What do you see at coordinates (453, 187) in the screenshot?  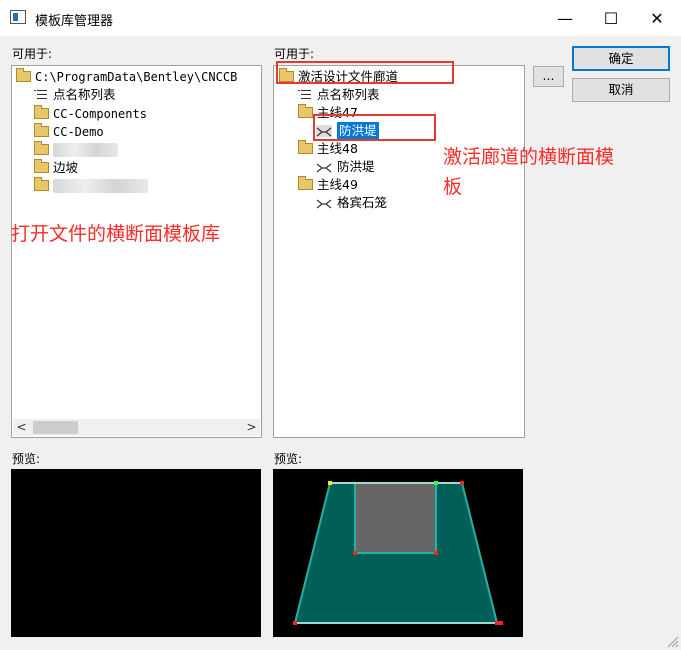 I see `annotation-right-note-line2: 板` at bounding box center [453, 187].